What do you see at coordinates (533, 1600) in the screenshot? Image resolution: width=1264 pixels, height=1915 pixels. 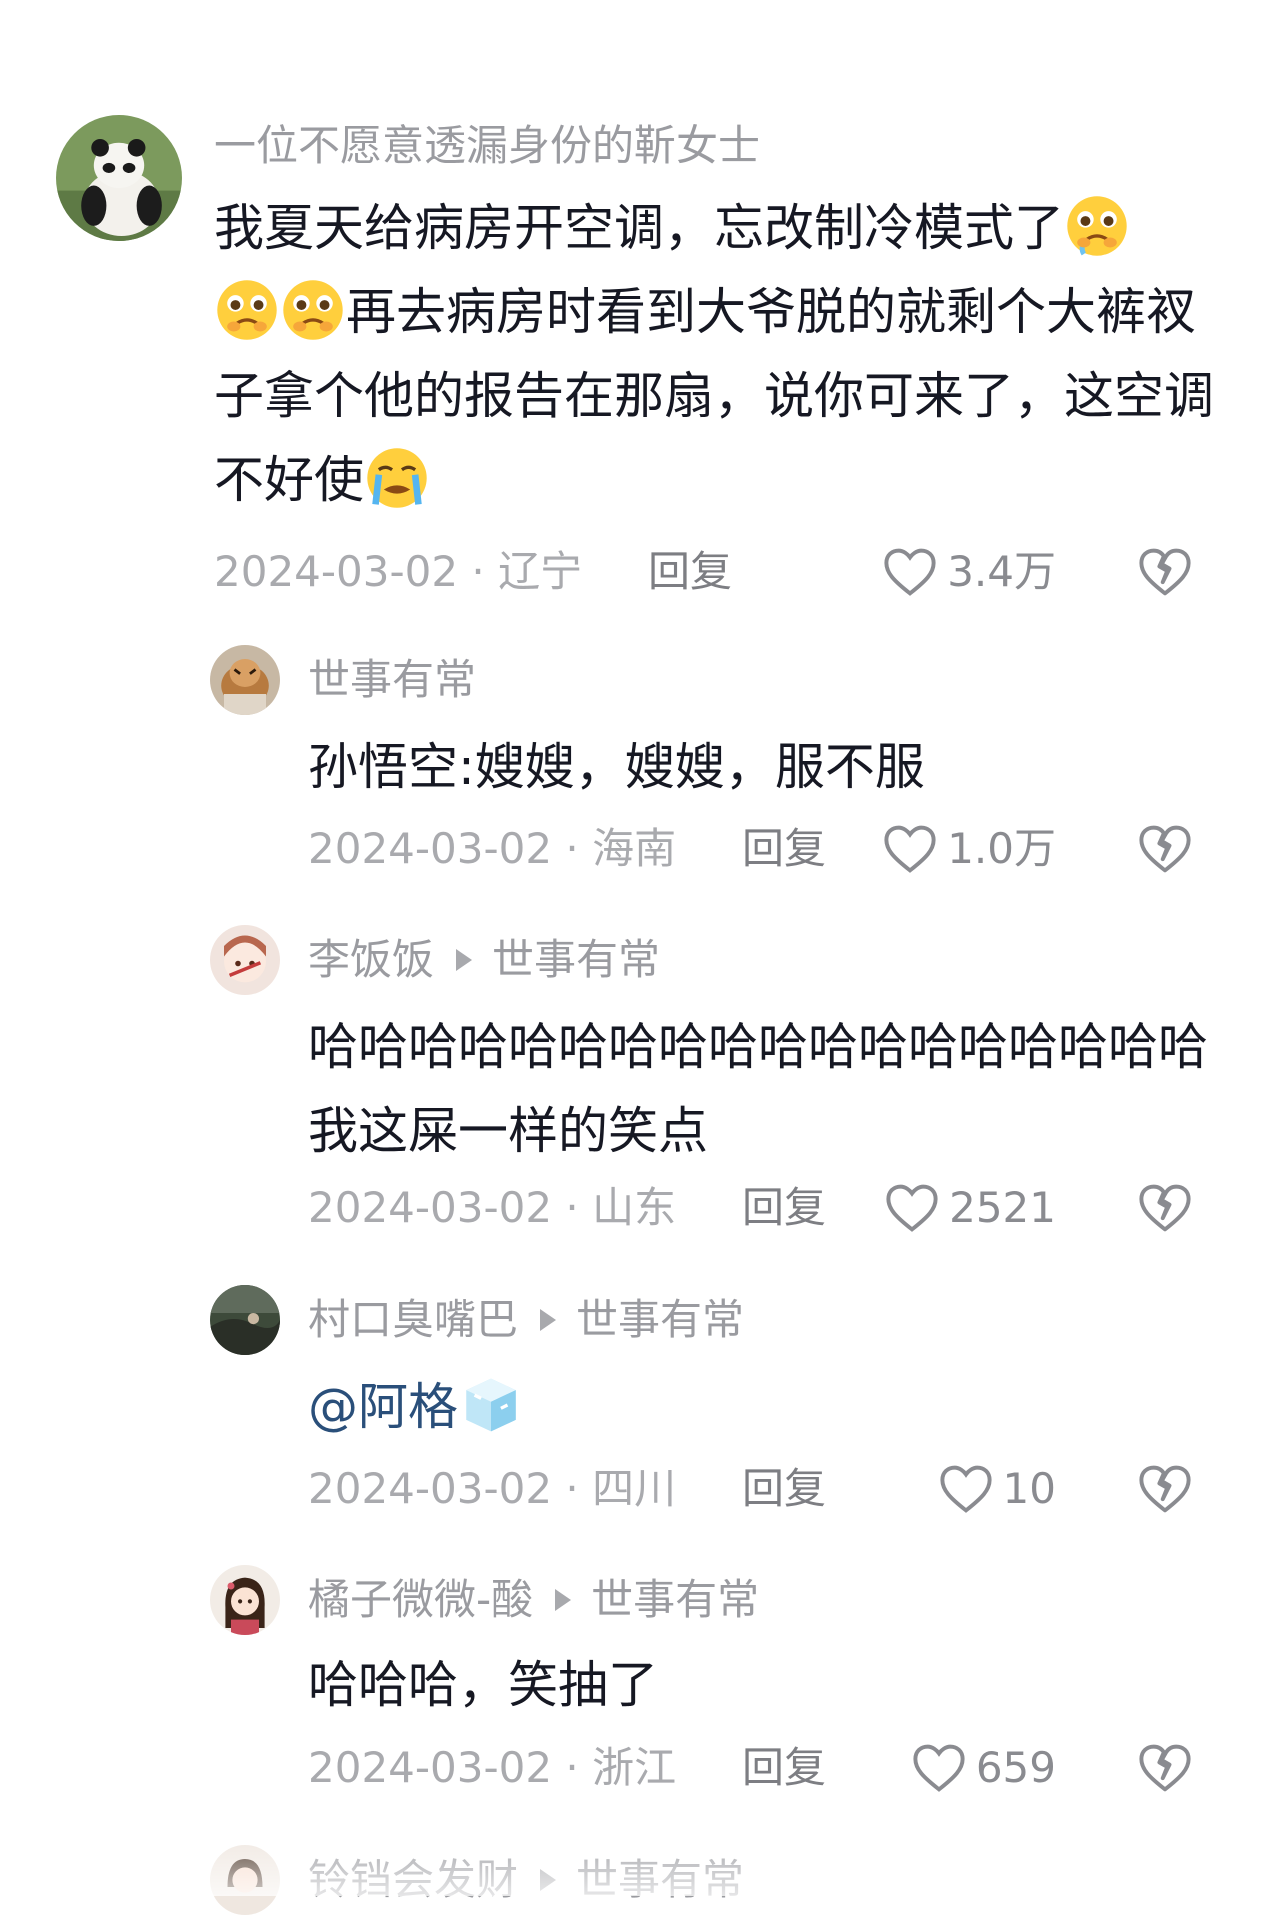 I see `reply-username-line: 橘子微微-酸 世事有常` at bounding box center [533, 1600].